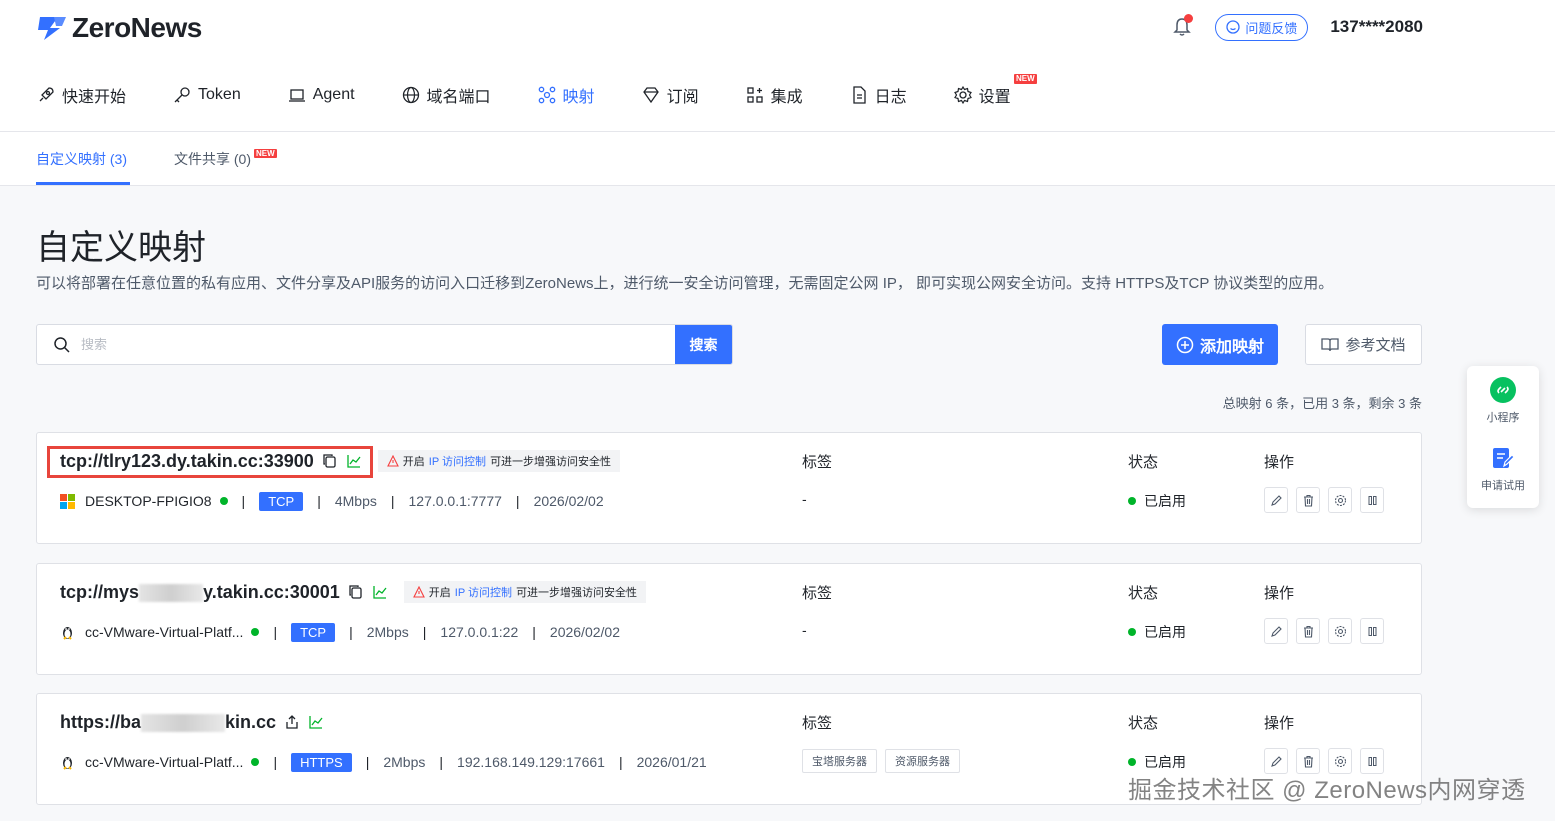 This screenshot has height=821, width=1555. I want to click on feedback-button: 问题反馈, so click(1262, 27).